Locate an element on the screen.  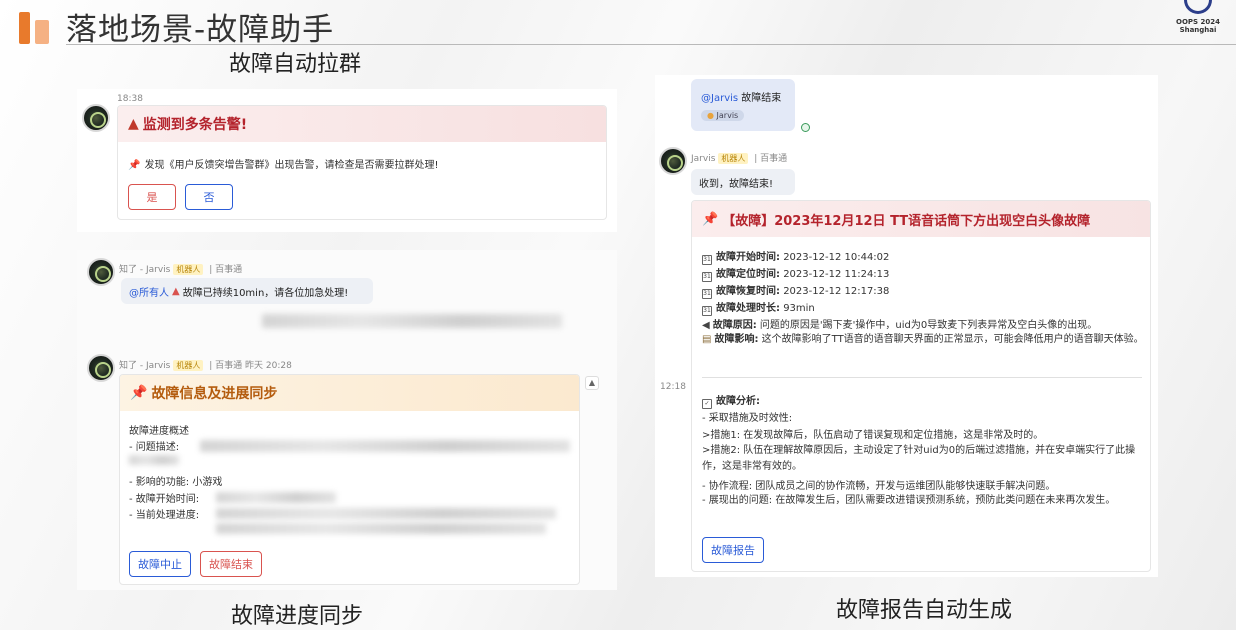
logo-line-2: Shanghai is located at coordinates (1198, 30).